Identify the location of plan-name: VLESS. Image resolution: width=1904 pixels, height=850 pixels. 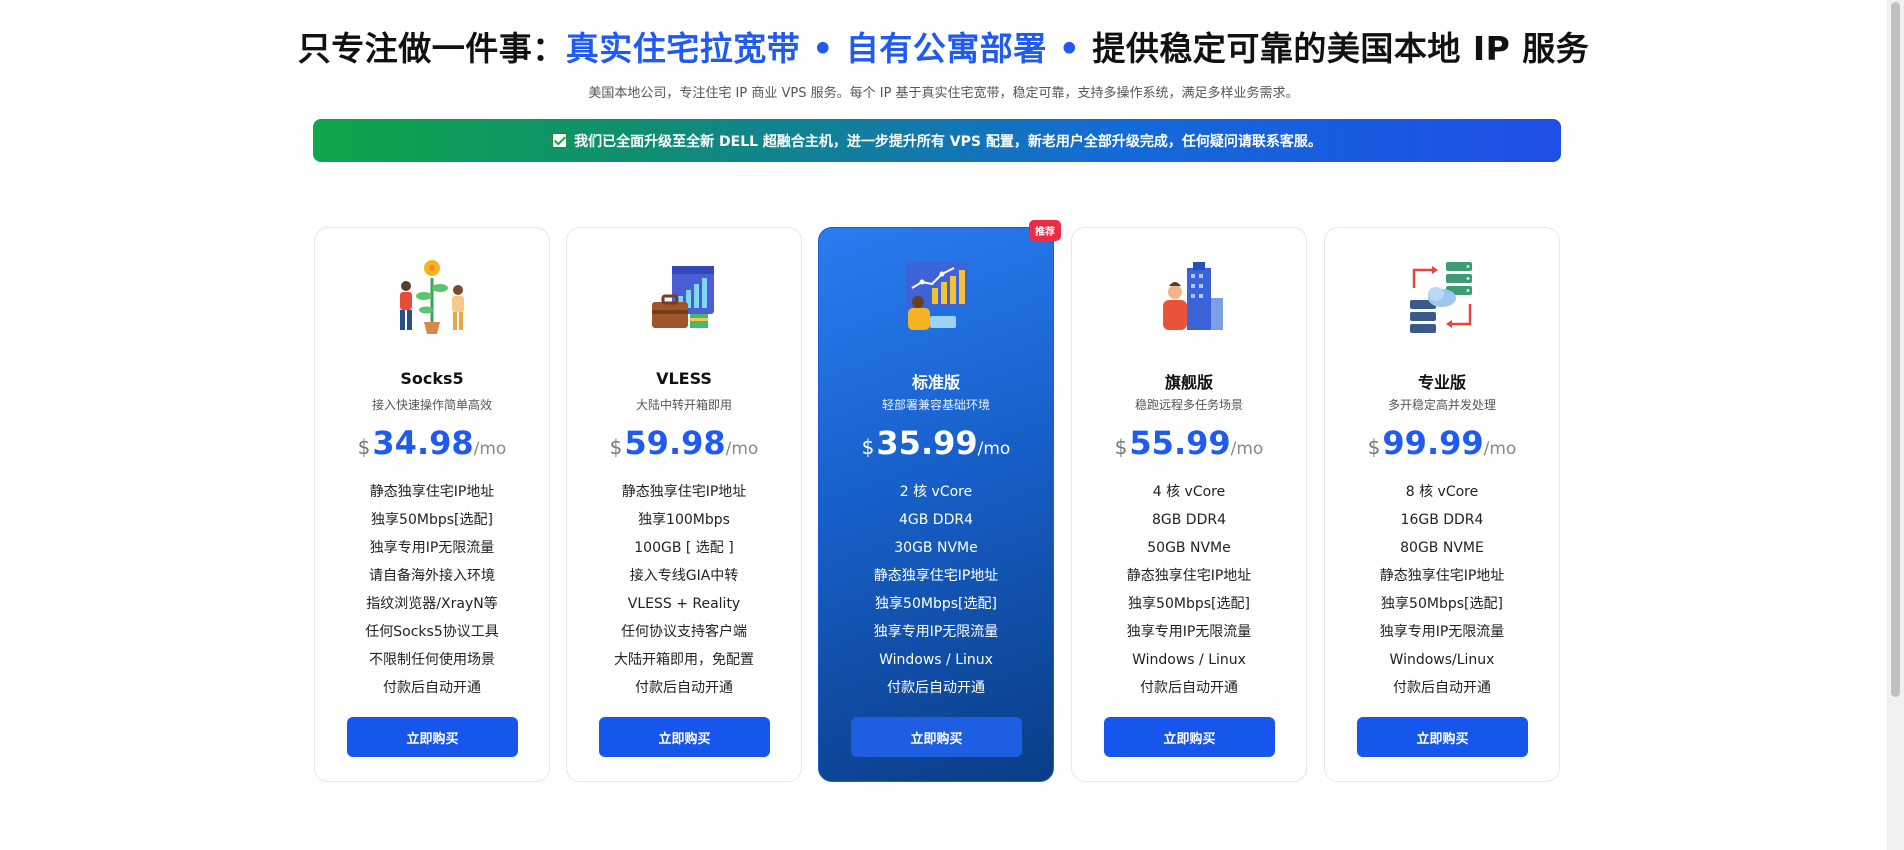
(684, 378).